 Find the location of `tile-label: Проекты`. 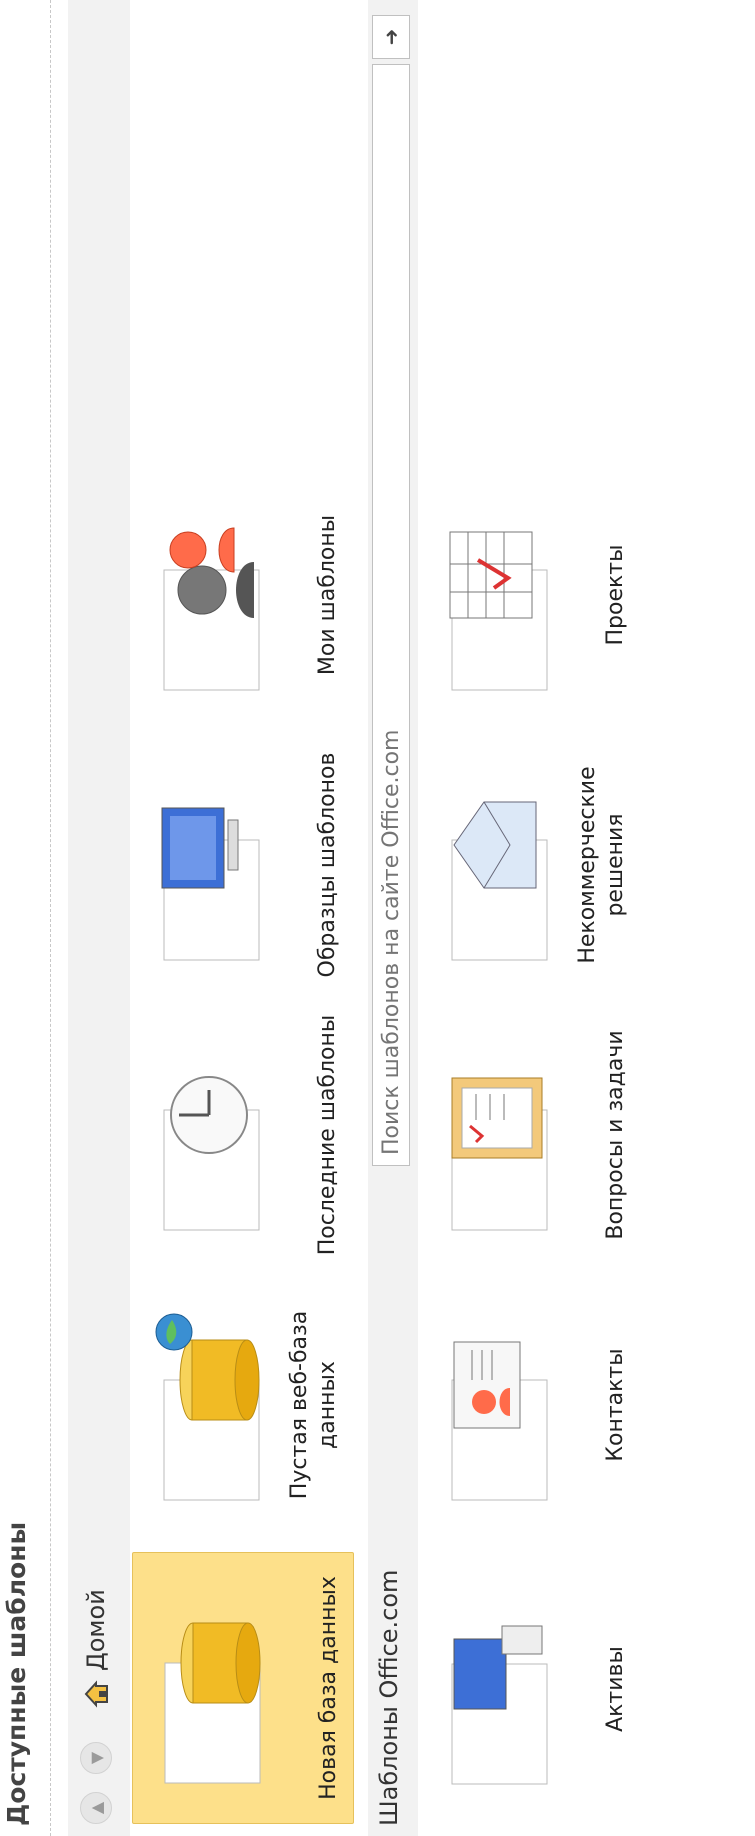

tile-label: Проекты is located at coordinates (615, 595).